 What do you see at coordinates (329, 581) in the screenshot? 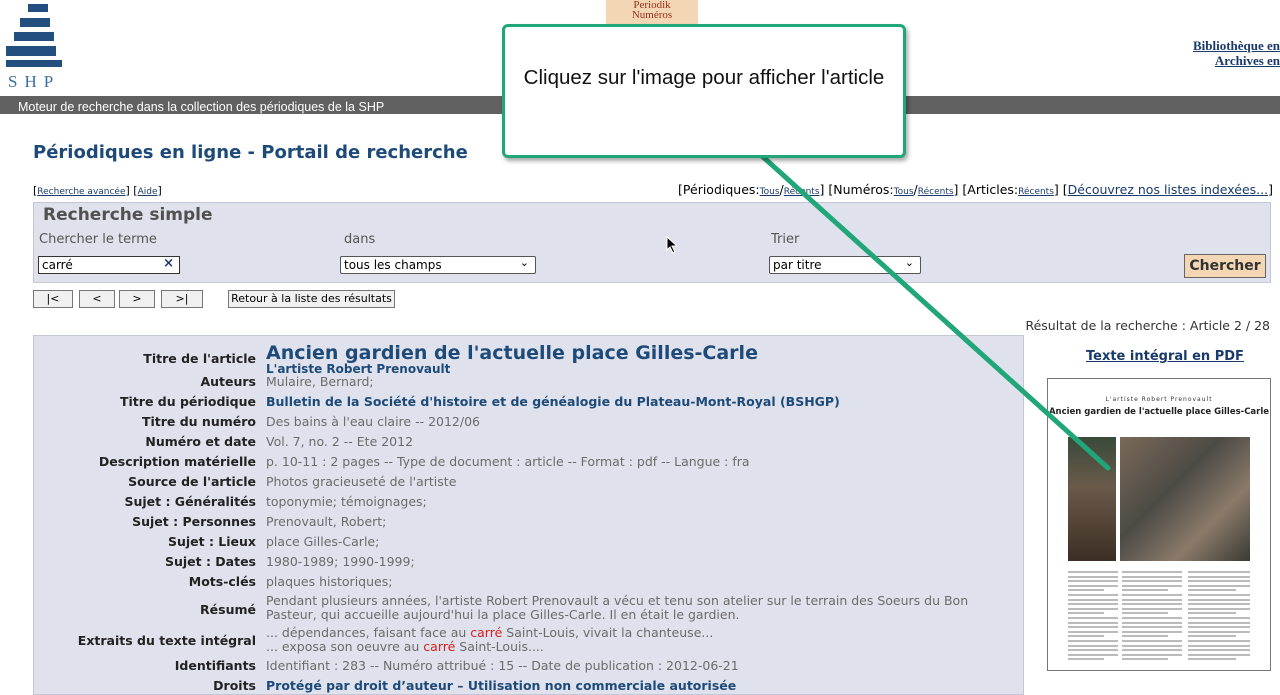
I see `field-value: plaques historiques;` at bounding box center [329, 581].